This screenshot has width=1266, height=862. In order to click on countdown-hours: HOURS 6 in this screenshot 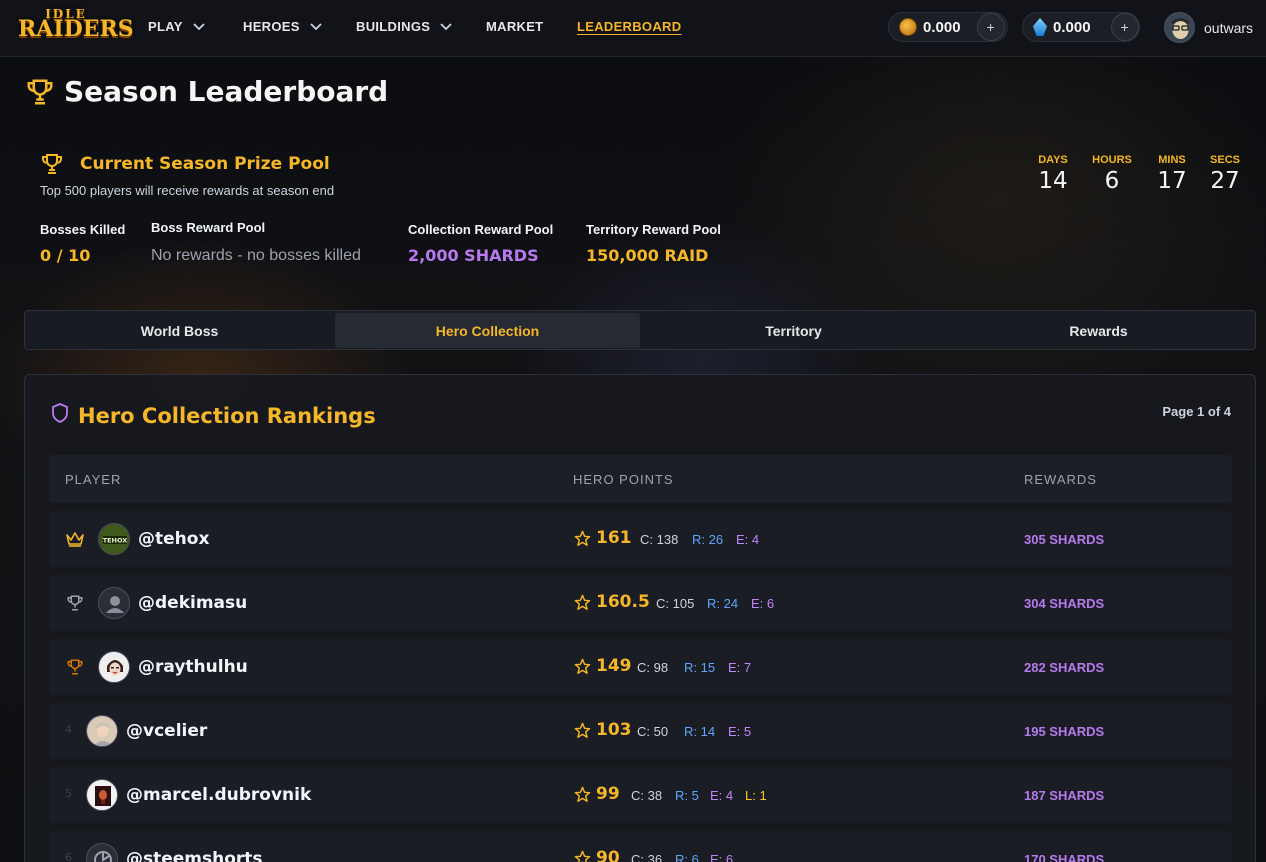, I will do `click(1112, 174)`.